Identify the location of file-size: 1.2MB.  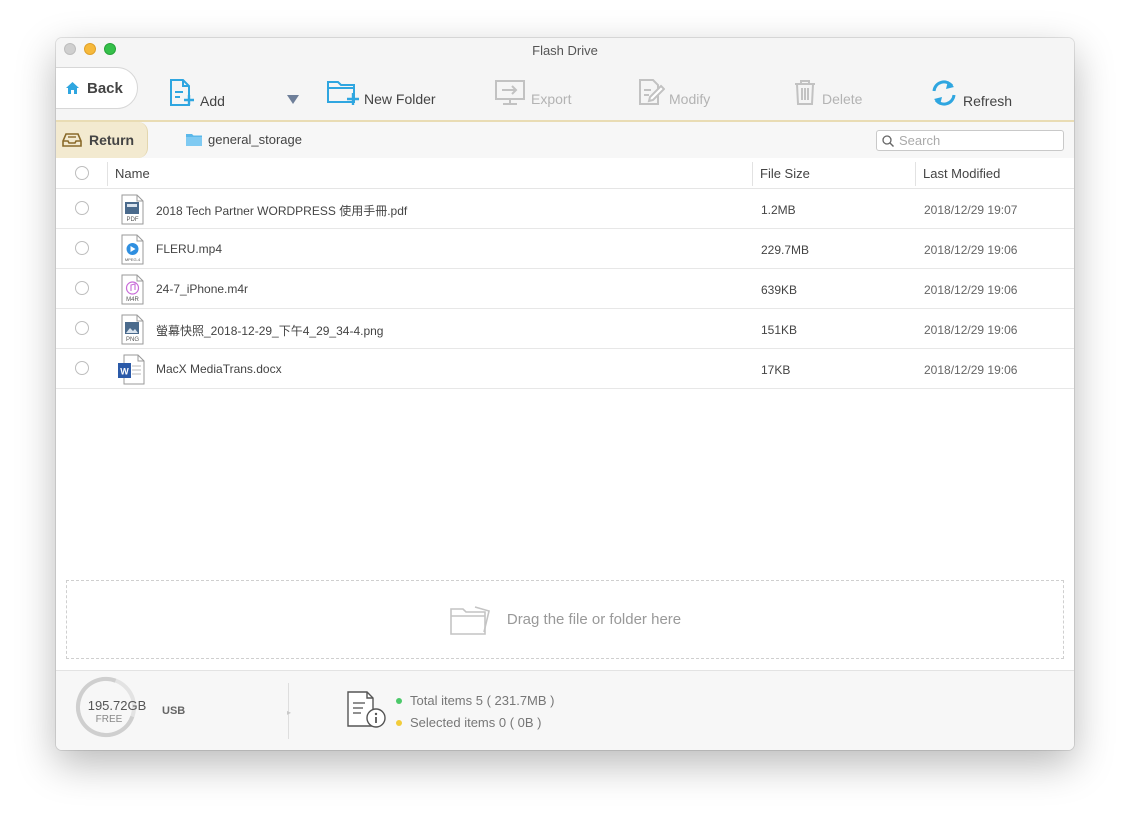
(778, 210).